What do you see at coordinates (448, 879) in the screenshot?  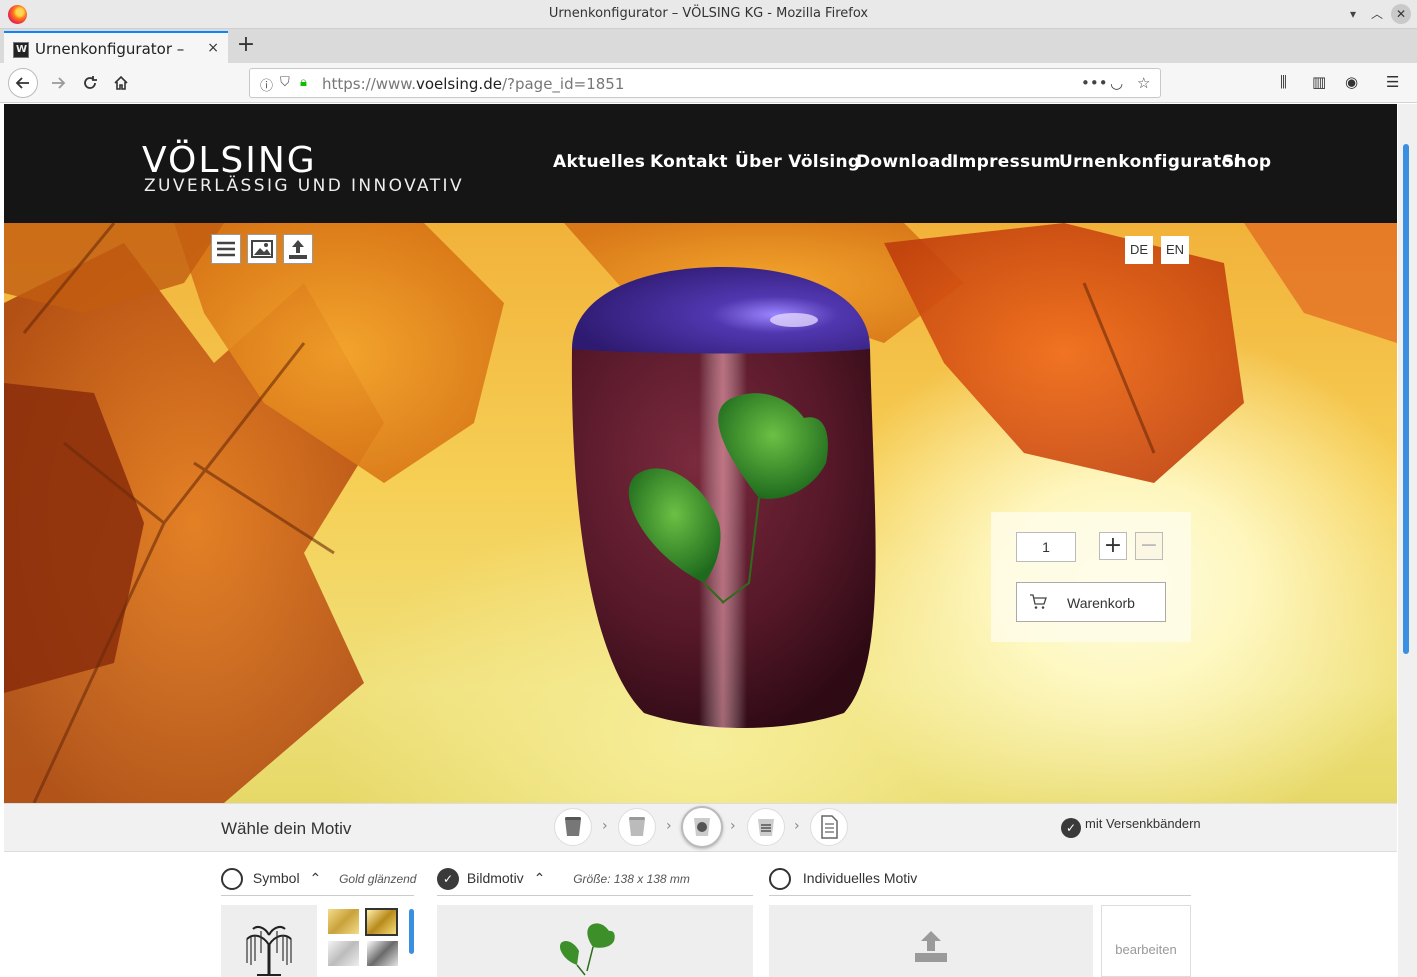 I see `bildmotiv-checked-icon: ✓` at bounding box center [448, 879].